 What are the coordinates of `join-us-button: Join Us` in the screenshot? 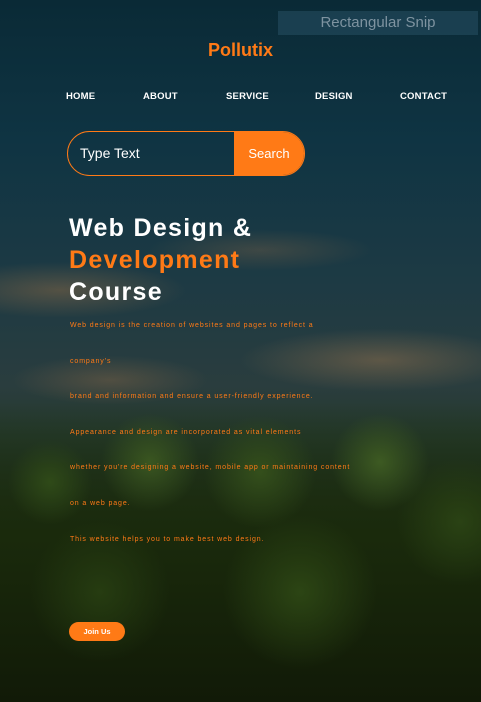 It's located at (97, 631).